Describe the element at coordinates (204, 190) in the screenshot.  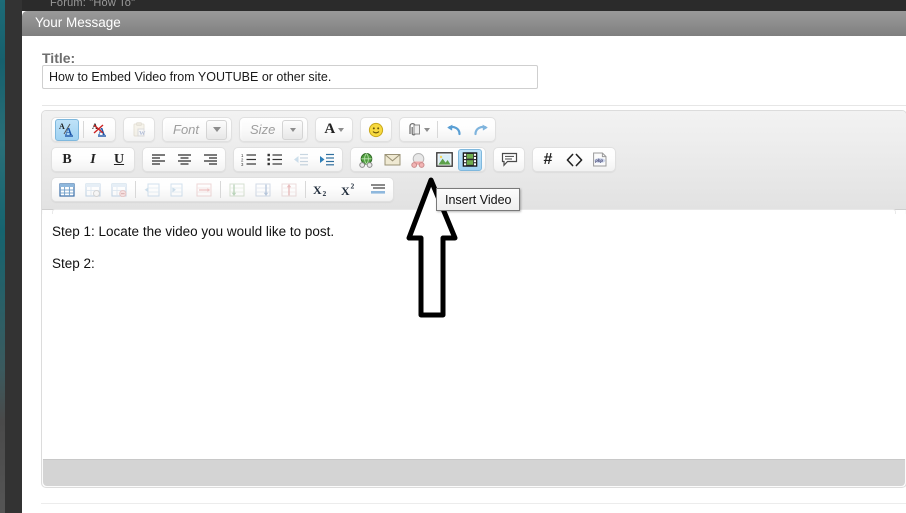
I see `merge-cells-icon` at that location.